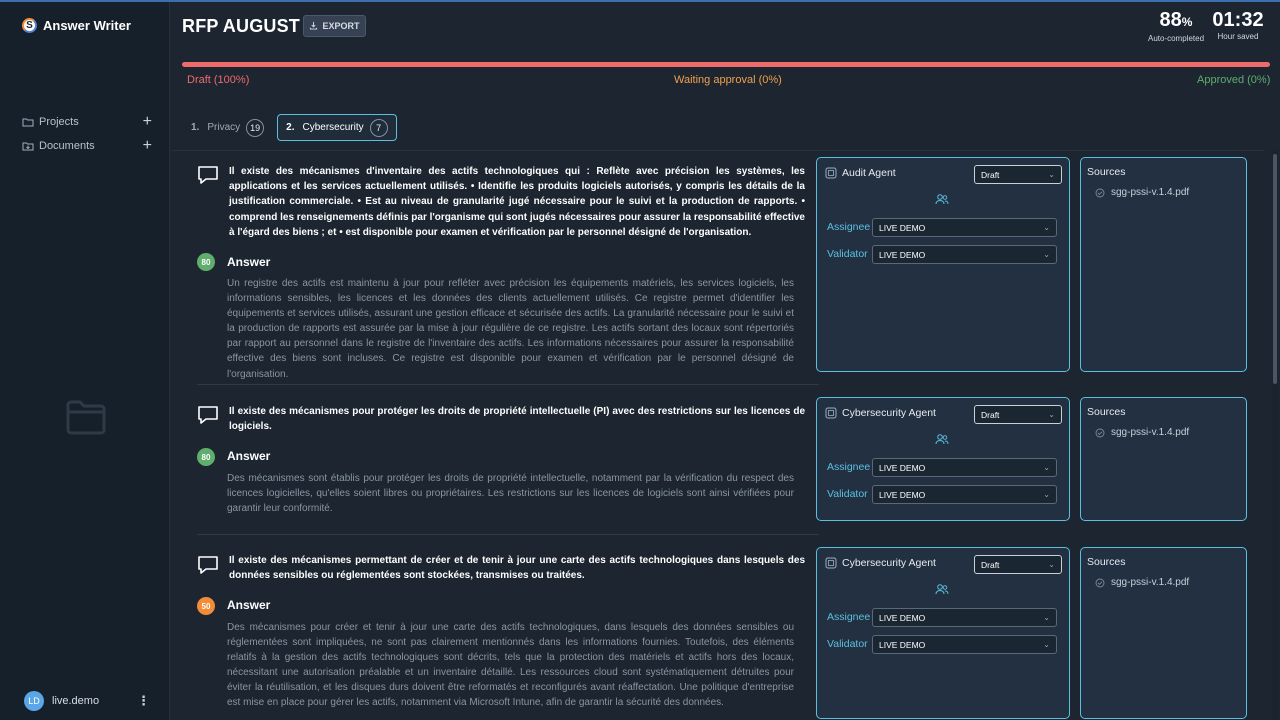 This screenshot has width=1280, height=720. Describe the element at coordinates (206, 606) in the screenshot. I see `score-badge: 50` at that location.